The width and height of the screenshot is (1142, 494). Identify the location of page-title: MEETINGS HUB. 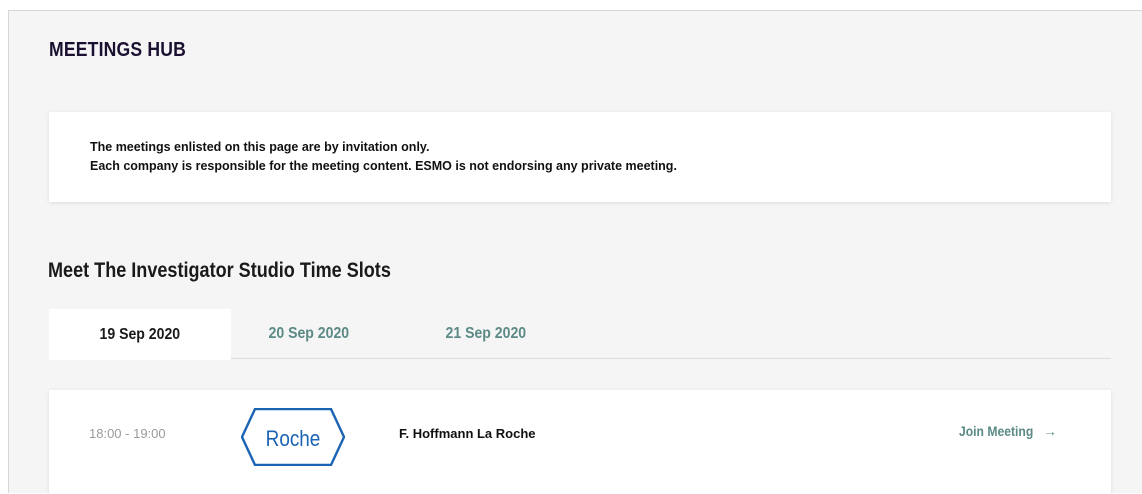
(118, 50).